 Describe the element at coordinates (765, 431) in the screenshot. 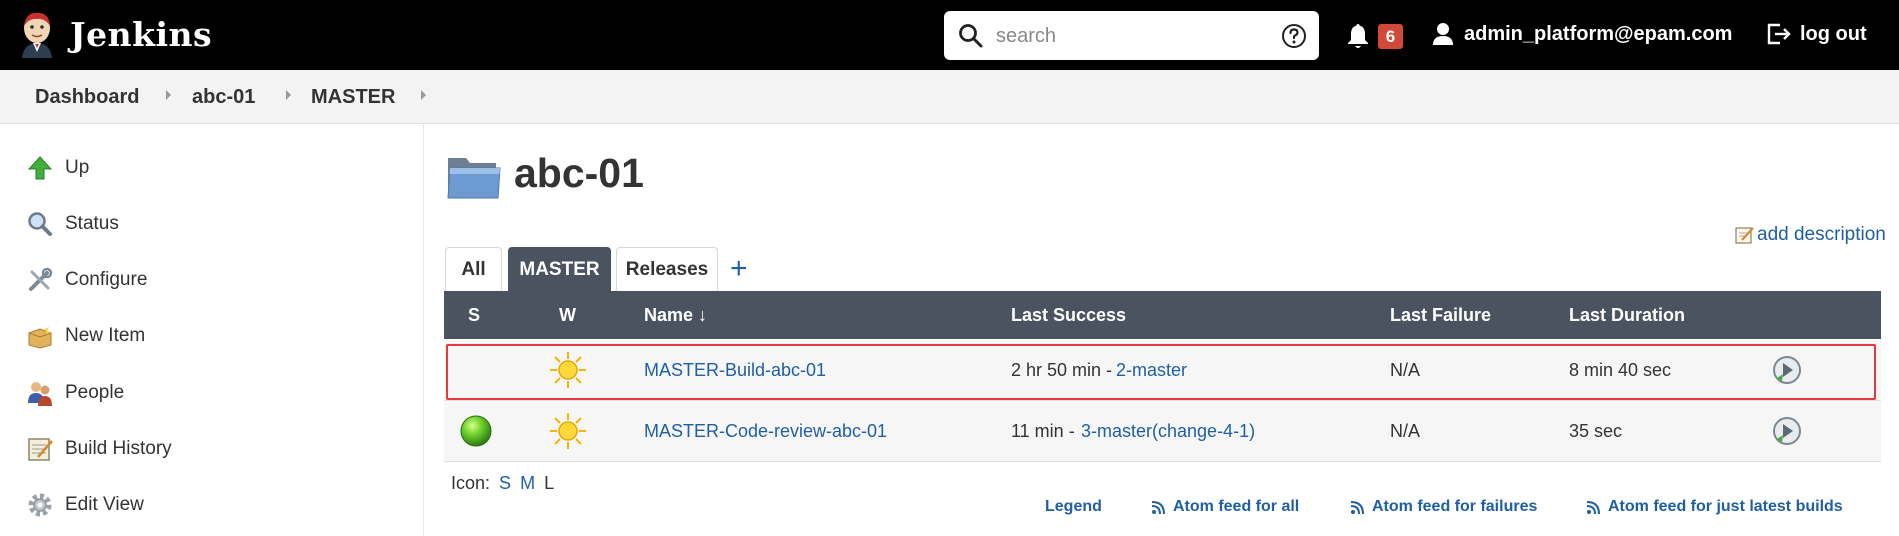

I see `job-link: MASTER-Code-review-abc-01` at that location.